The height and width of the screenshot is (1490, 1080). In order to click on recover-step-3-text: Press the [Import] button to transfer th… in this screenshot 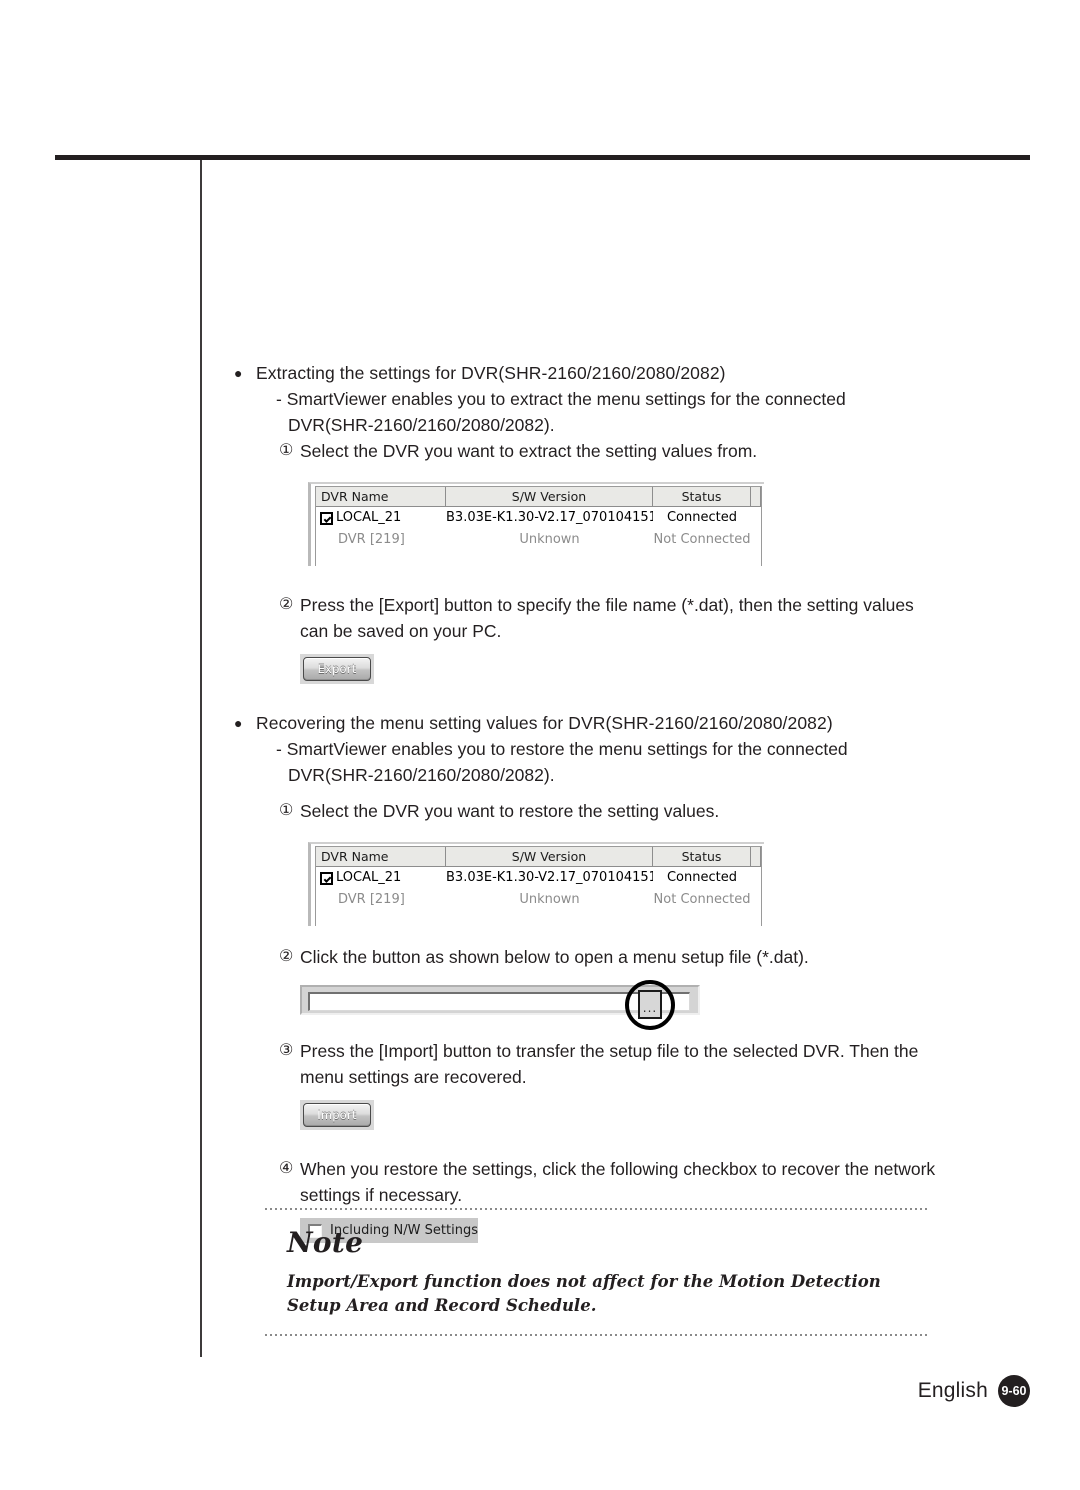, I will do `click(609, 1064)`.